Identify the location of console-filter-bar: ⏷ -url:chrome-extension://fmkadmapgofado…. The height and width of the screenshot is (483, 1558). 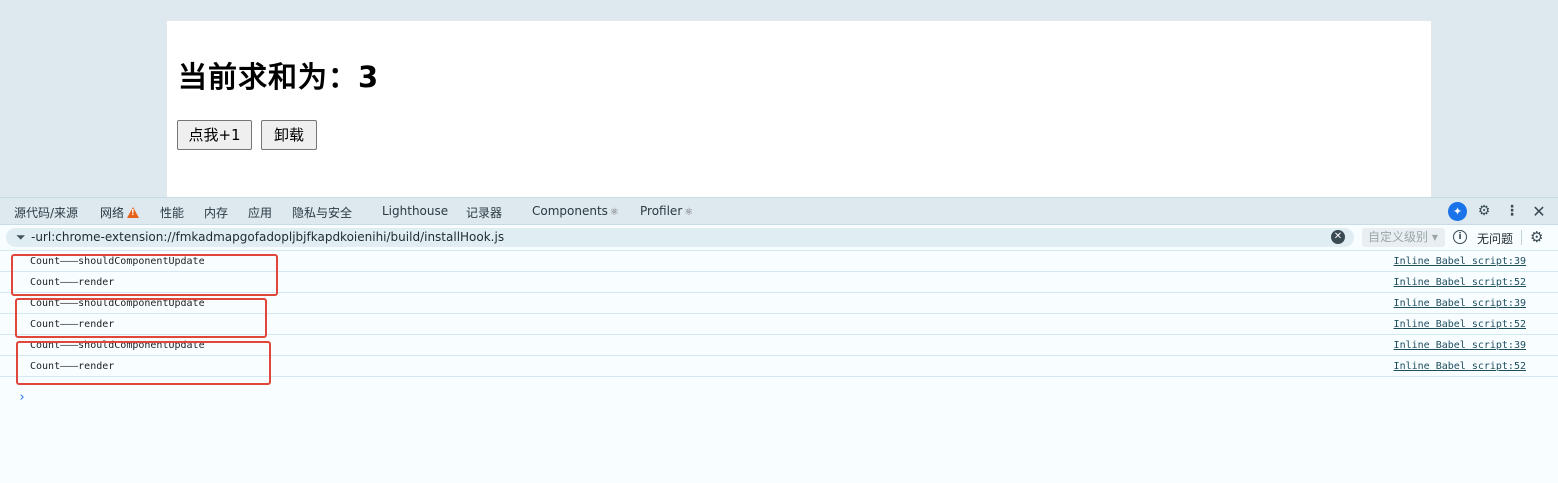
(779, 238).